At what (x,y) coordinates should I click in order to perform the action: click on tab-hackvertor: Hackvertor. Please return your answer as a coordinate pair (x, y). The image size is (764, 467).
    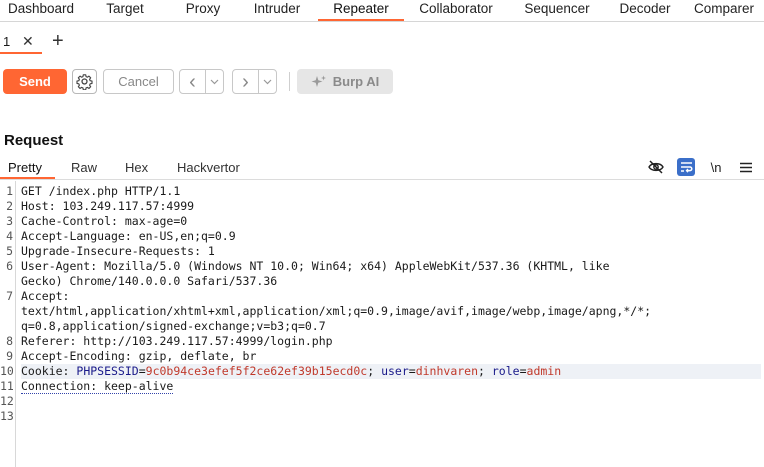
    Looking at the image, I should click on (208, 167).